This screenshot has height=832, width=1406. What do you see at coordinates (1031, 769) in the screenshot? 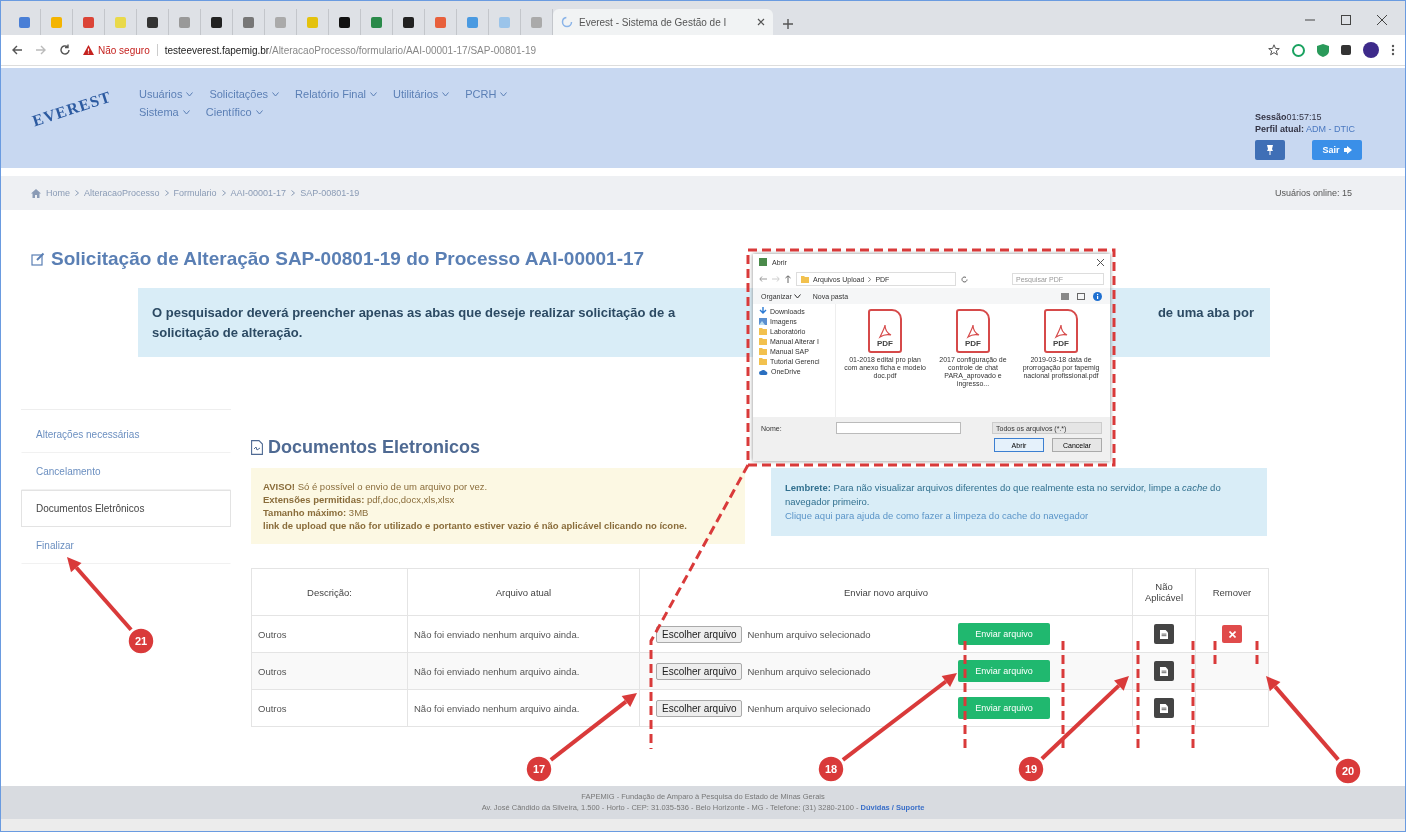
I see `callout-badge: 19` at bounding box center [1031, 769].